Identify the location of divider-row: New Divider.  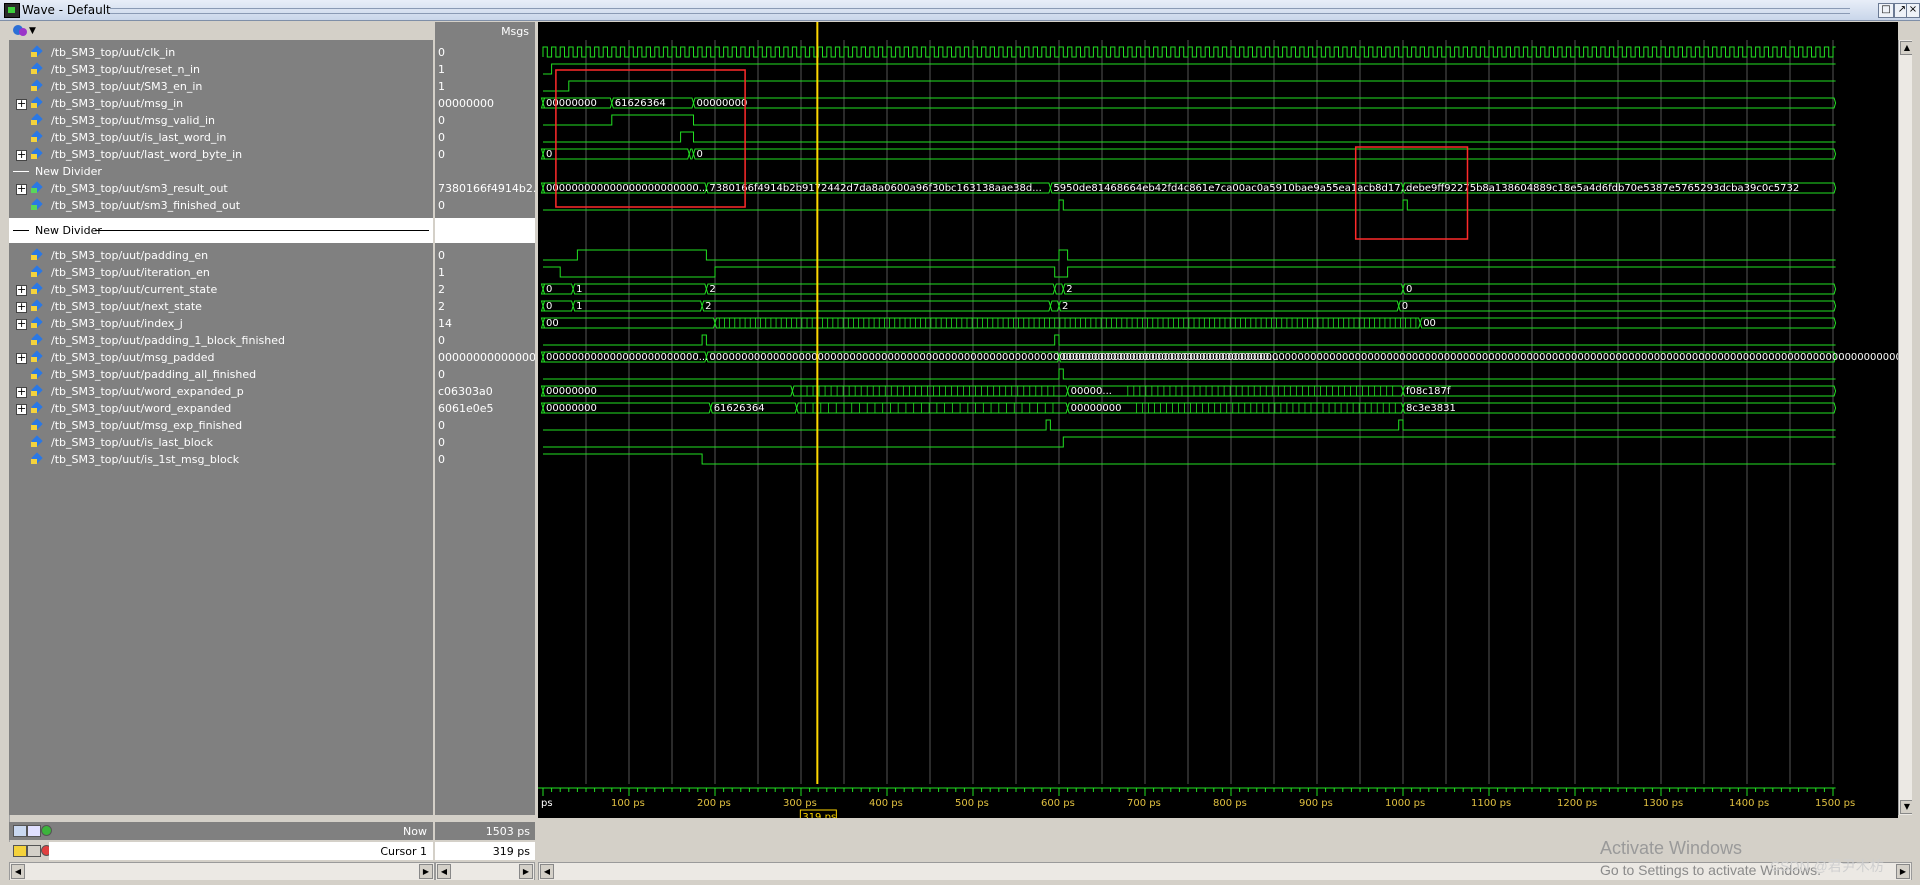
(221, 171).